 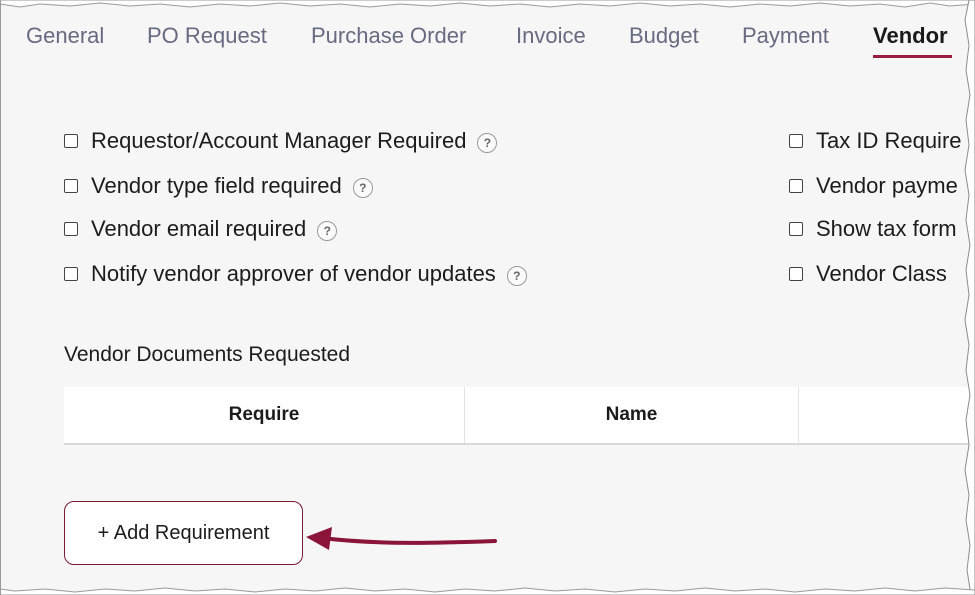 What do you see at coordinates (912, 56) in the screenshot?
I see `active-tab-indicator` at bounding box center [912, 56].